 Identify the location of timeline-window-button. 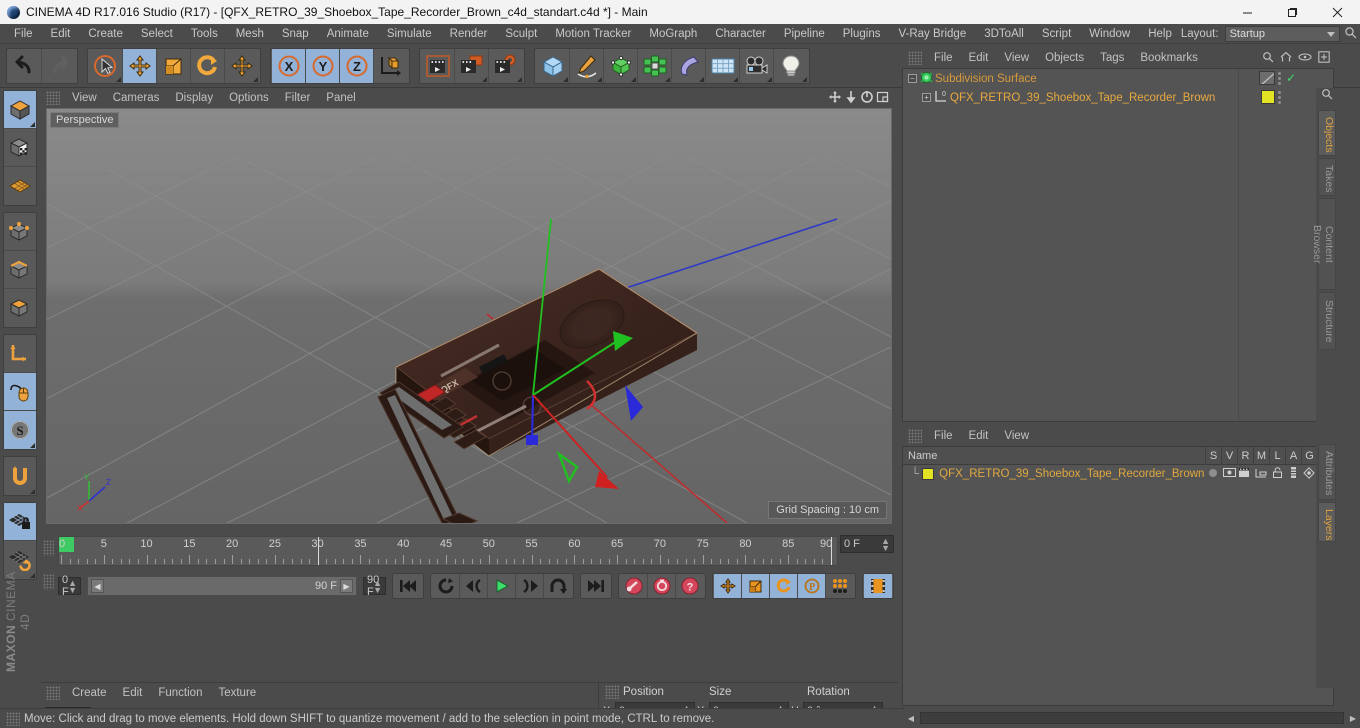
(878, 586).